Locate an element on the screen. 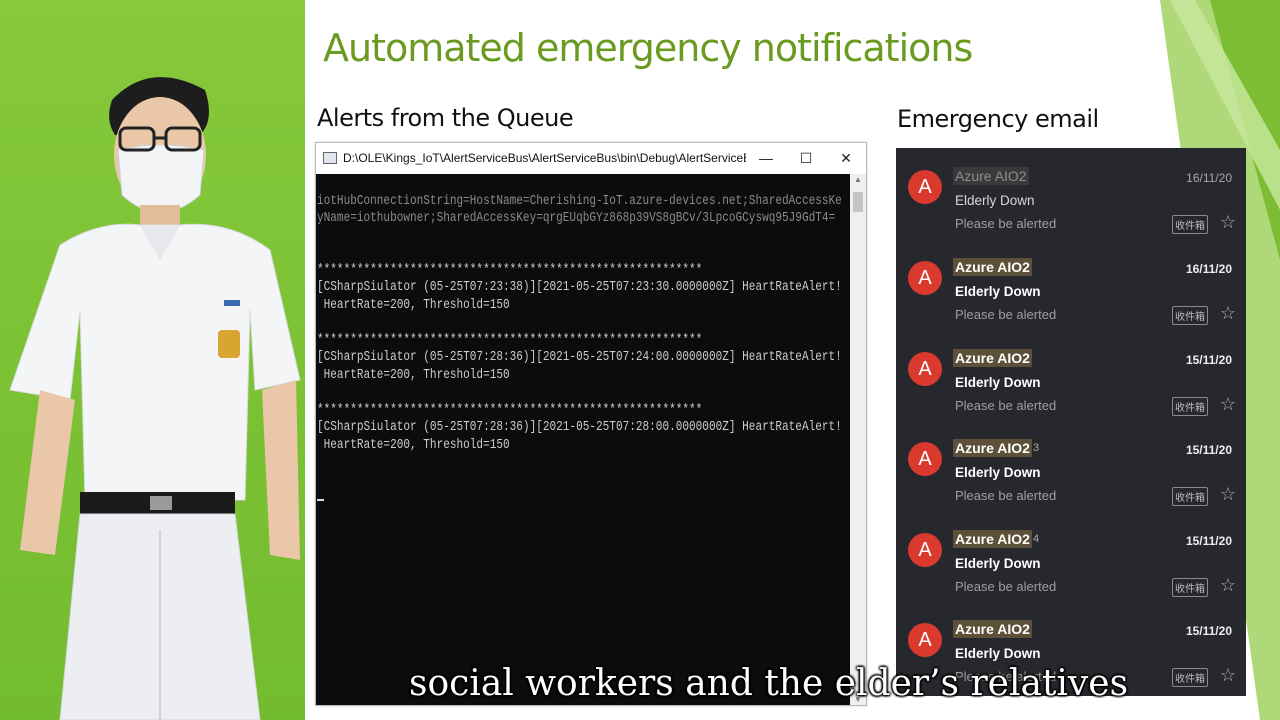  video-subtitle: social workers and the elder’s relatives is located at coordinates (769, 683).